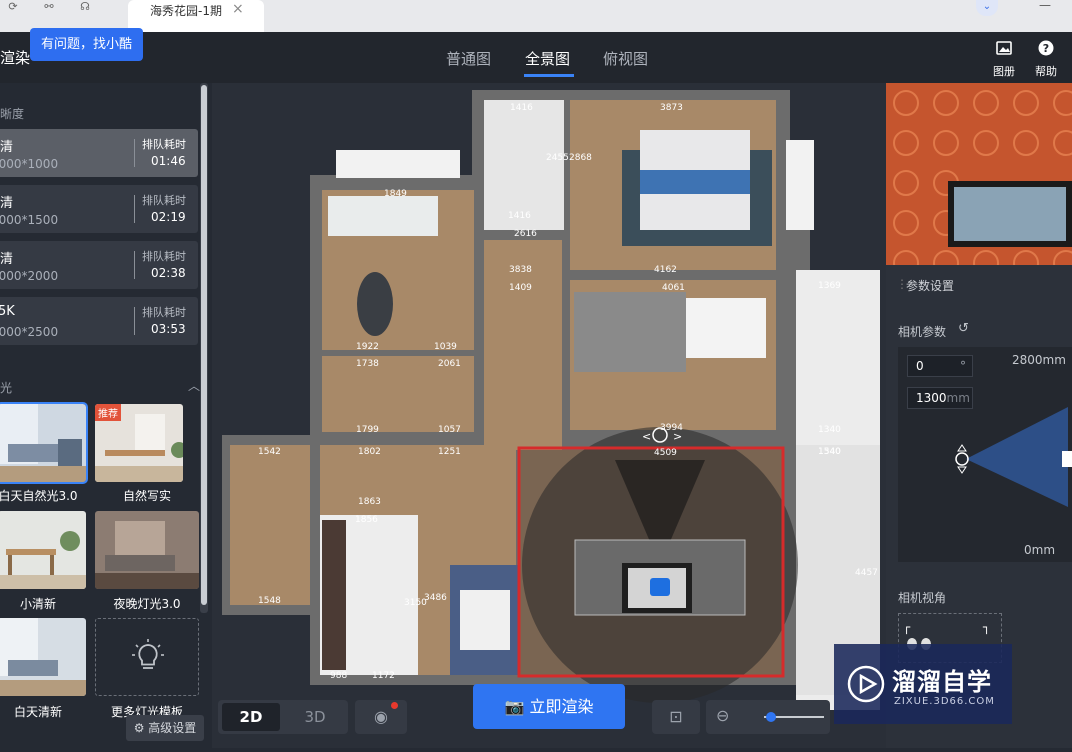 The width and height of the screenshot is (1072, 752). I want to click on resolution-name: 高清, so click(7, 203).